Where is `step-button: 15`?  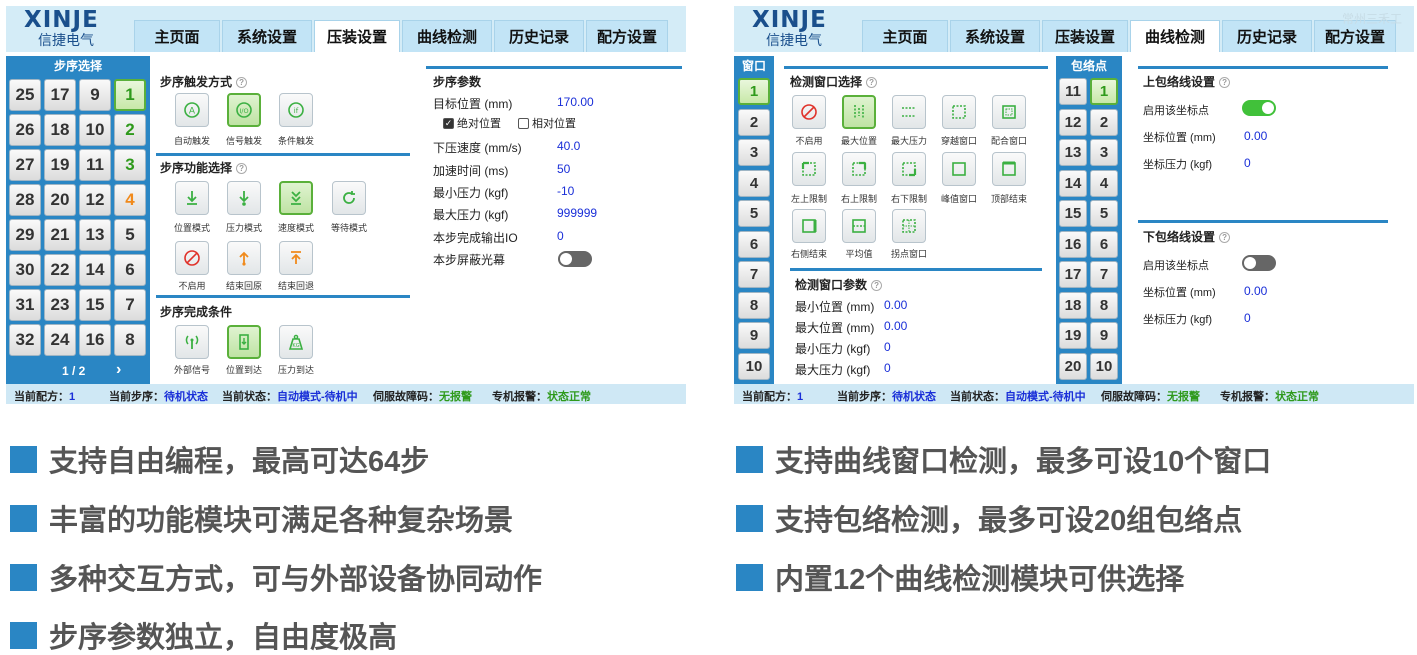 step-button: 15 is located at coordinates (95, 305).